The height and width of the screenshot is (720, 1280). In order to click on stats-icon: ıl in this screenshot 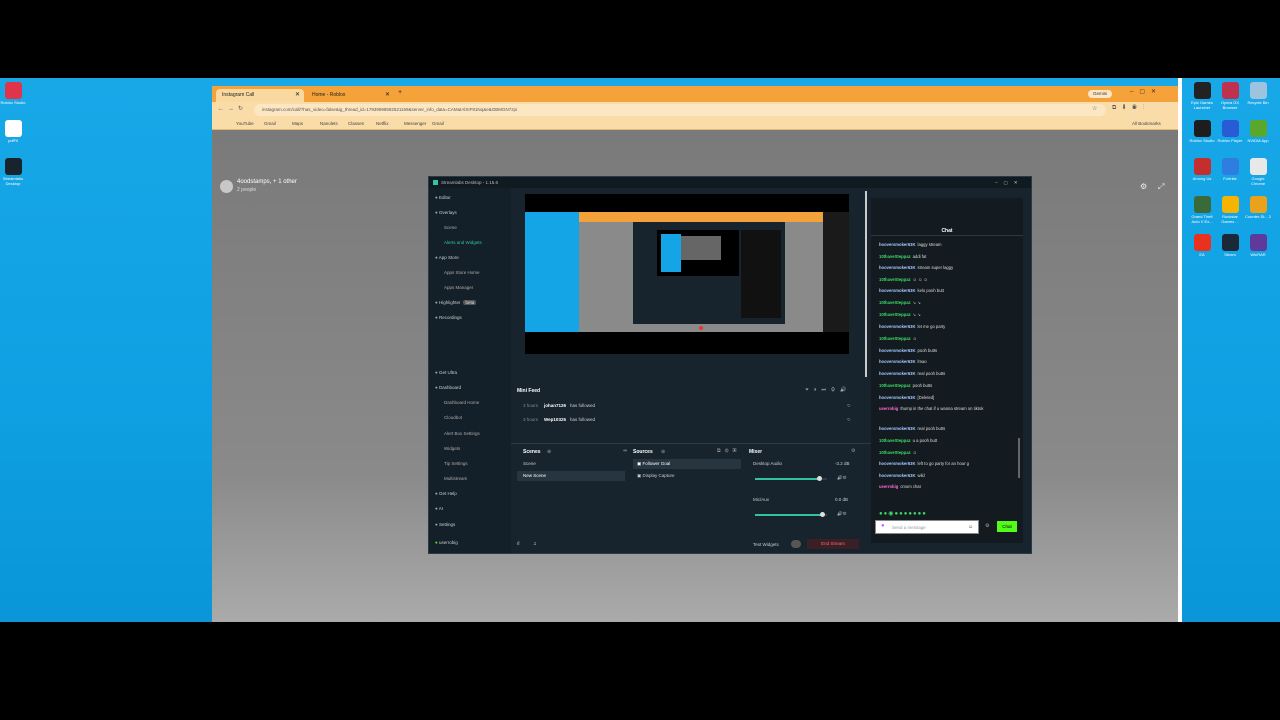, I will do `click(518, 544)`.